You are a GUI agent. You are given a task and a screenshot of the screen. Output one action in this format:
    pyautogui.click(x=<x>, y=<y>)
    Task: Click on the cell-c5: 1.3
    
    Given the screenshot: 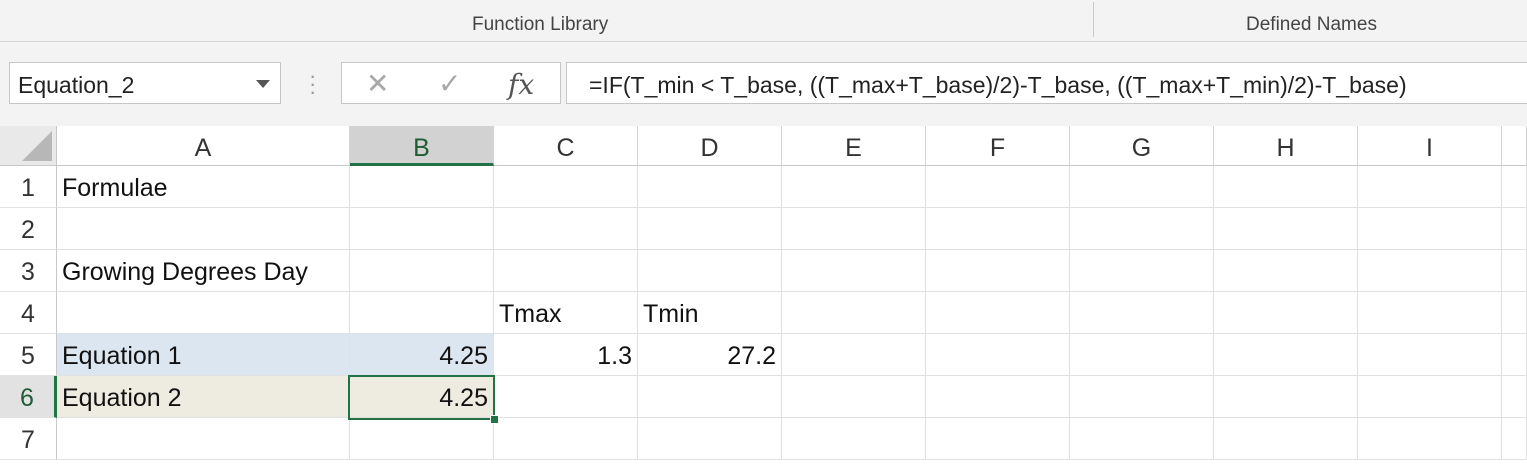 What is the action you would take?
    pyautogui.click(x=566, y=355)
    